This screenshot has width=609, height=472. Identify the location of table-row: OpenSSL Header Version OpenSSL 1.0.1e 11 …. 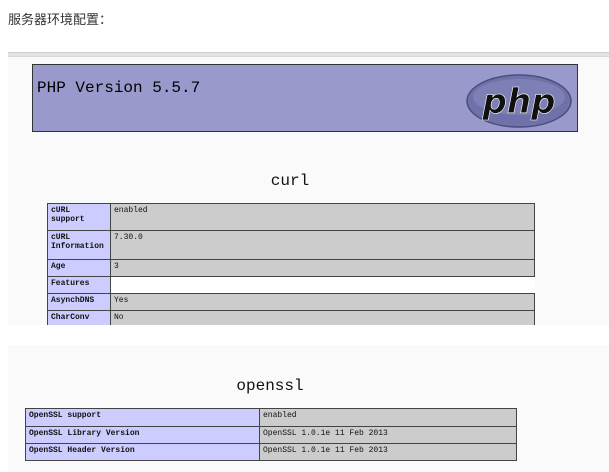
(271, 452).